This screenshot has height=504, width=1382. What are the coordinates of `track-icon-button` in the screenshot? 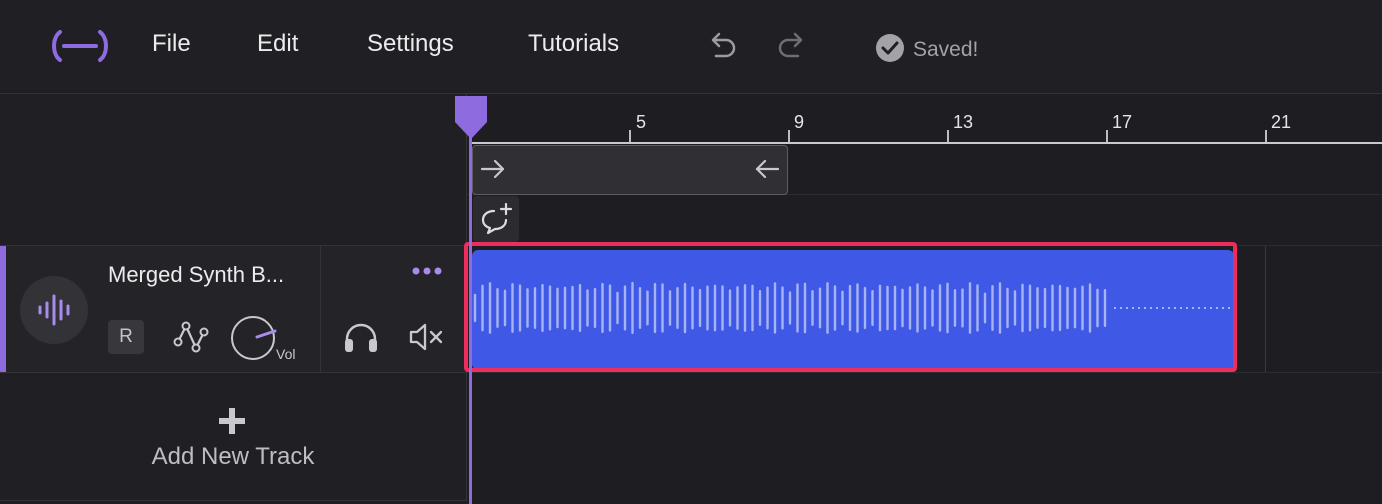 It's located at (54, 310).